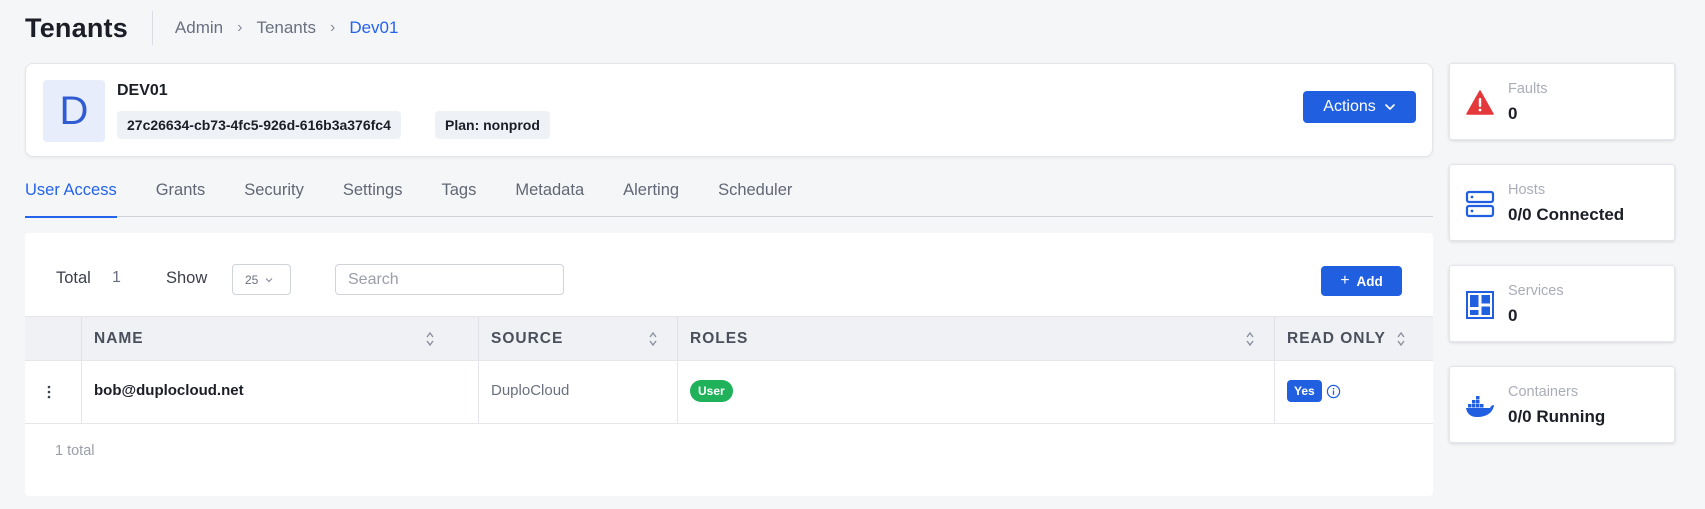 The height and width of the screenshot is (509, 1705). I want to click on breadcrumb-admin: Admin, so click(199, 28).